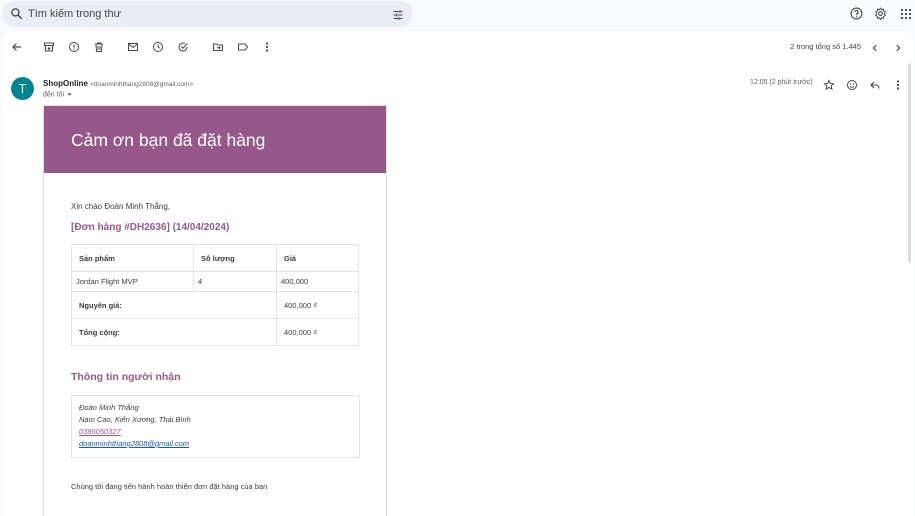 The image size is (915, 516). Describe the element at coordinates (880, 16) in the screenshot. I see `settings-icon` at that location.